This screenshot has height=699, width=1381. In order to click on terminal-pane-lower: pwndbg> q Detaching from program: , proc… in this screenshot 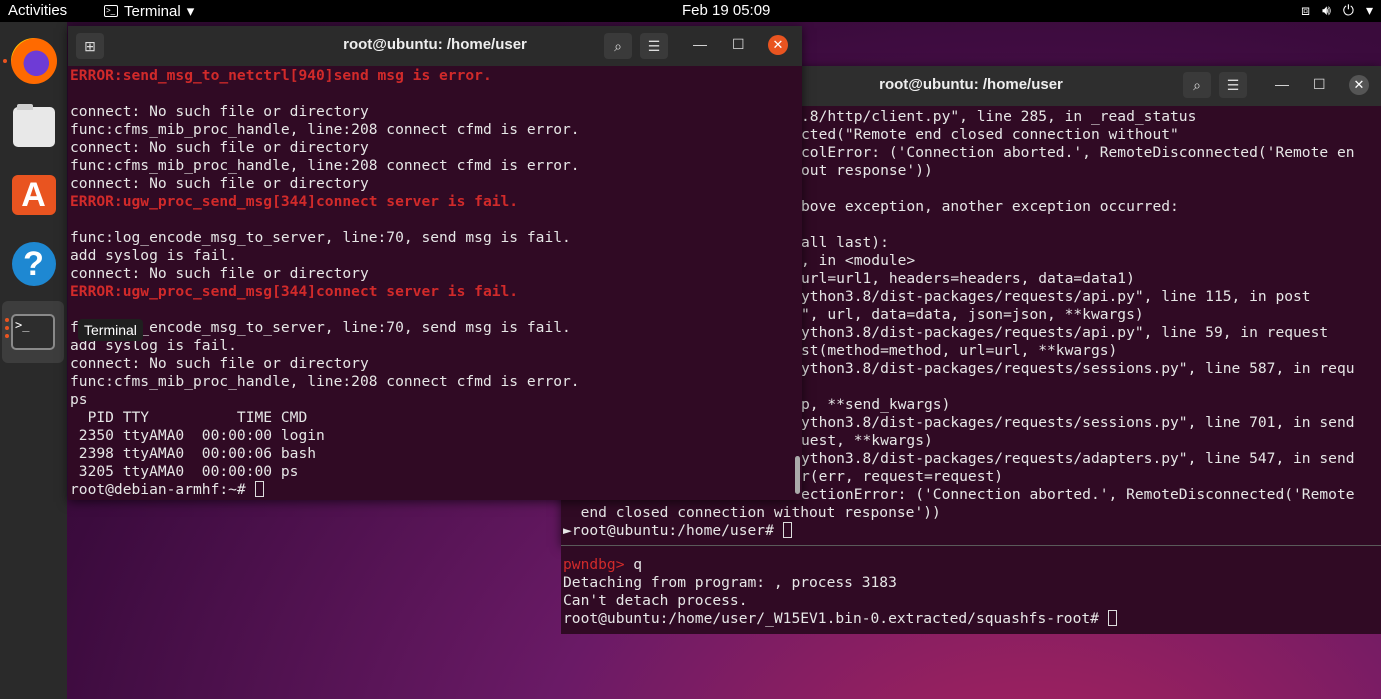, I will do `click(971, 589)`.